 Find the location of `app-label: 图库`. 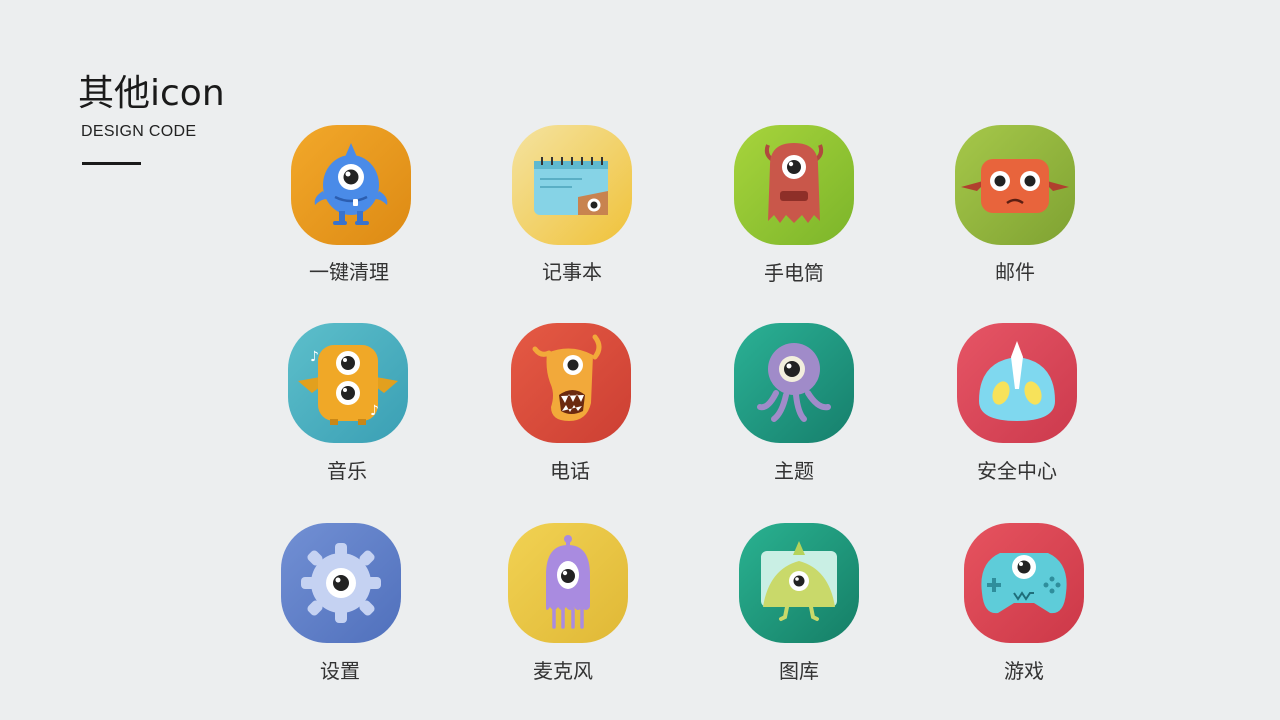

app-label: 图库 is located at coordinates (799, 671).